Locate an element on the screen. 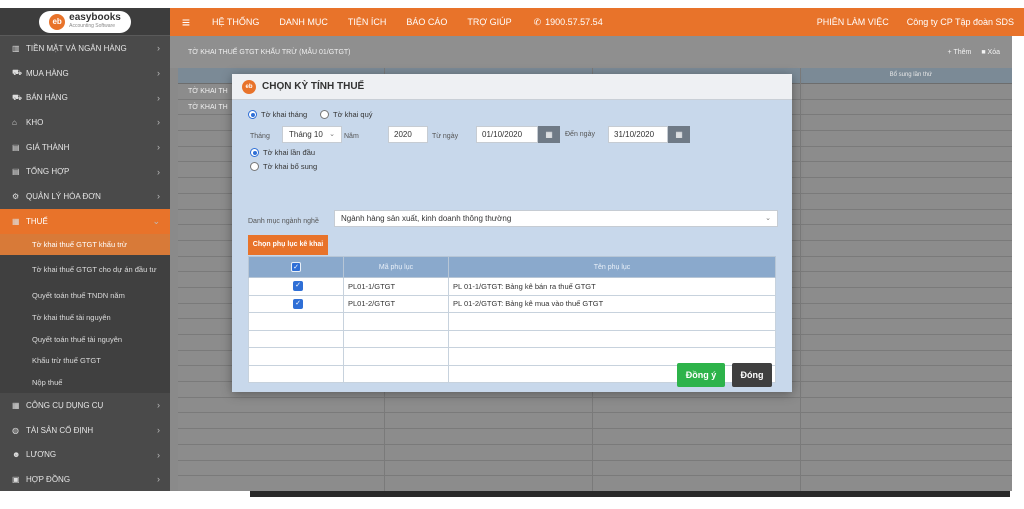 This screenshot has height=509, width=1024. sidebar-item-label: LƯƠNG is located at coordinates (41, 455).